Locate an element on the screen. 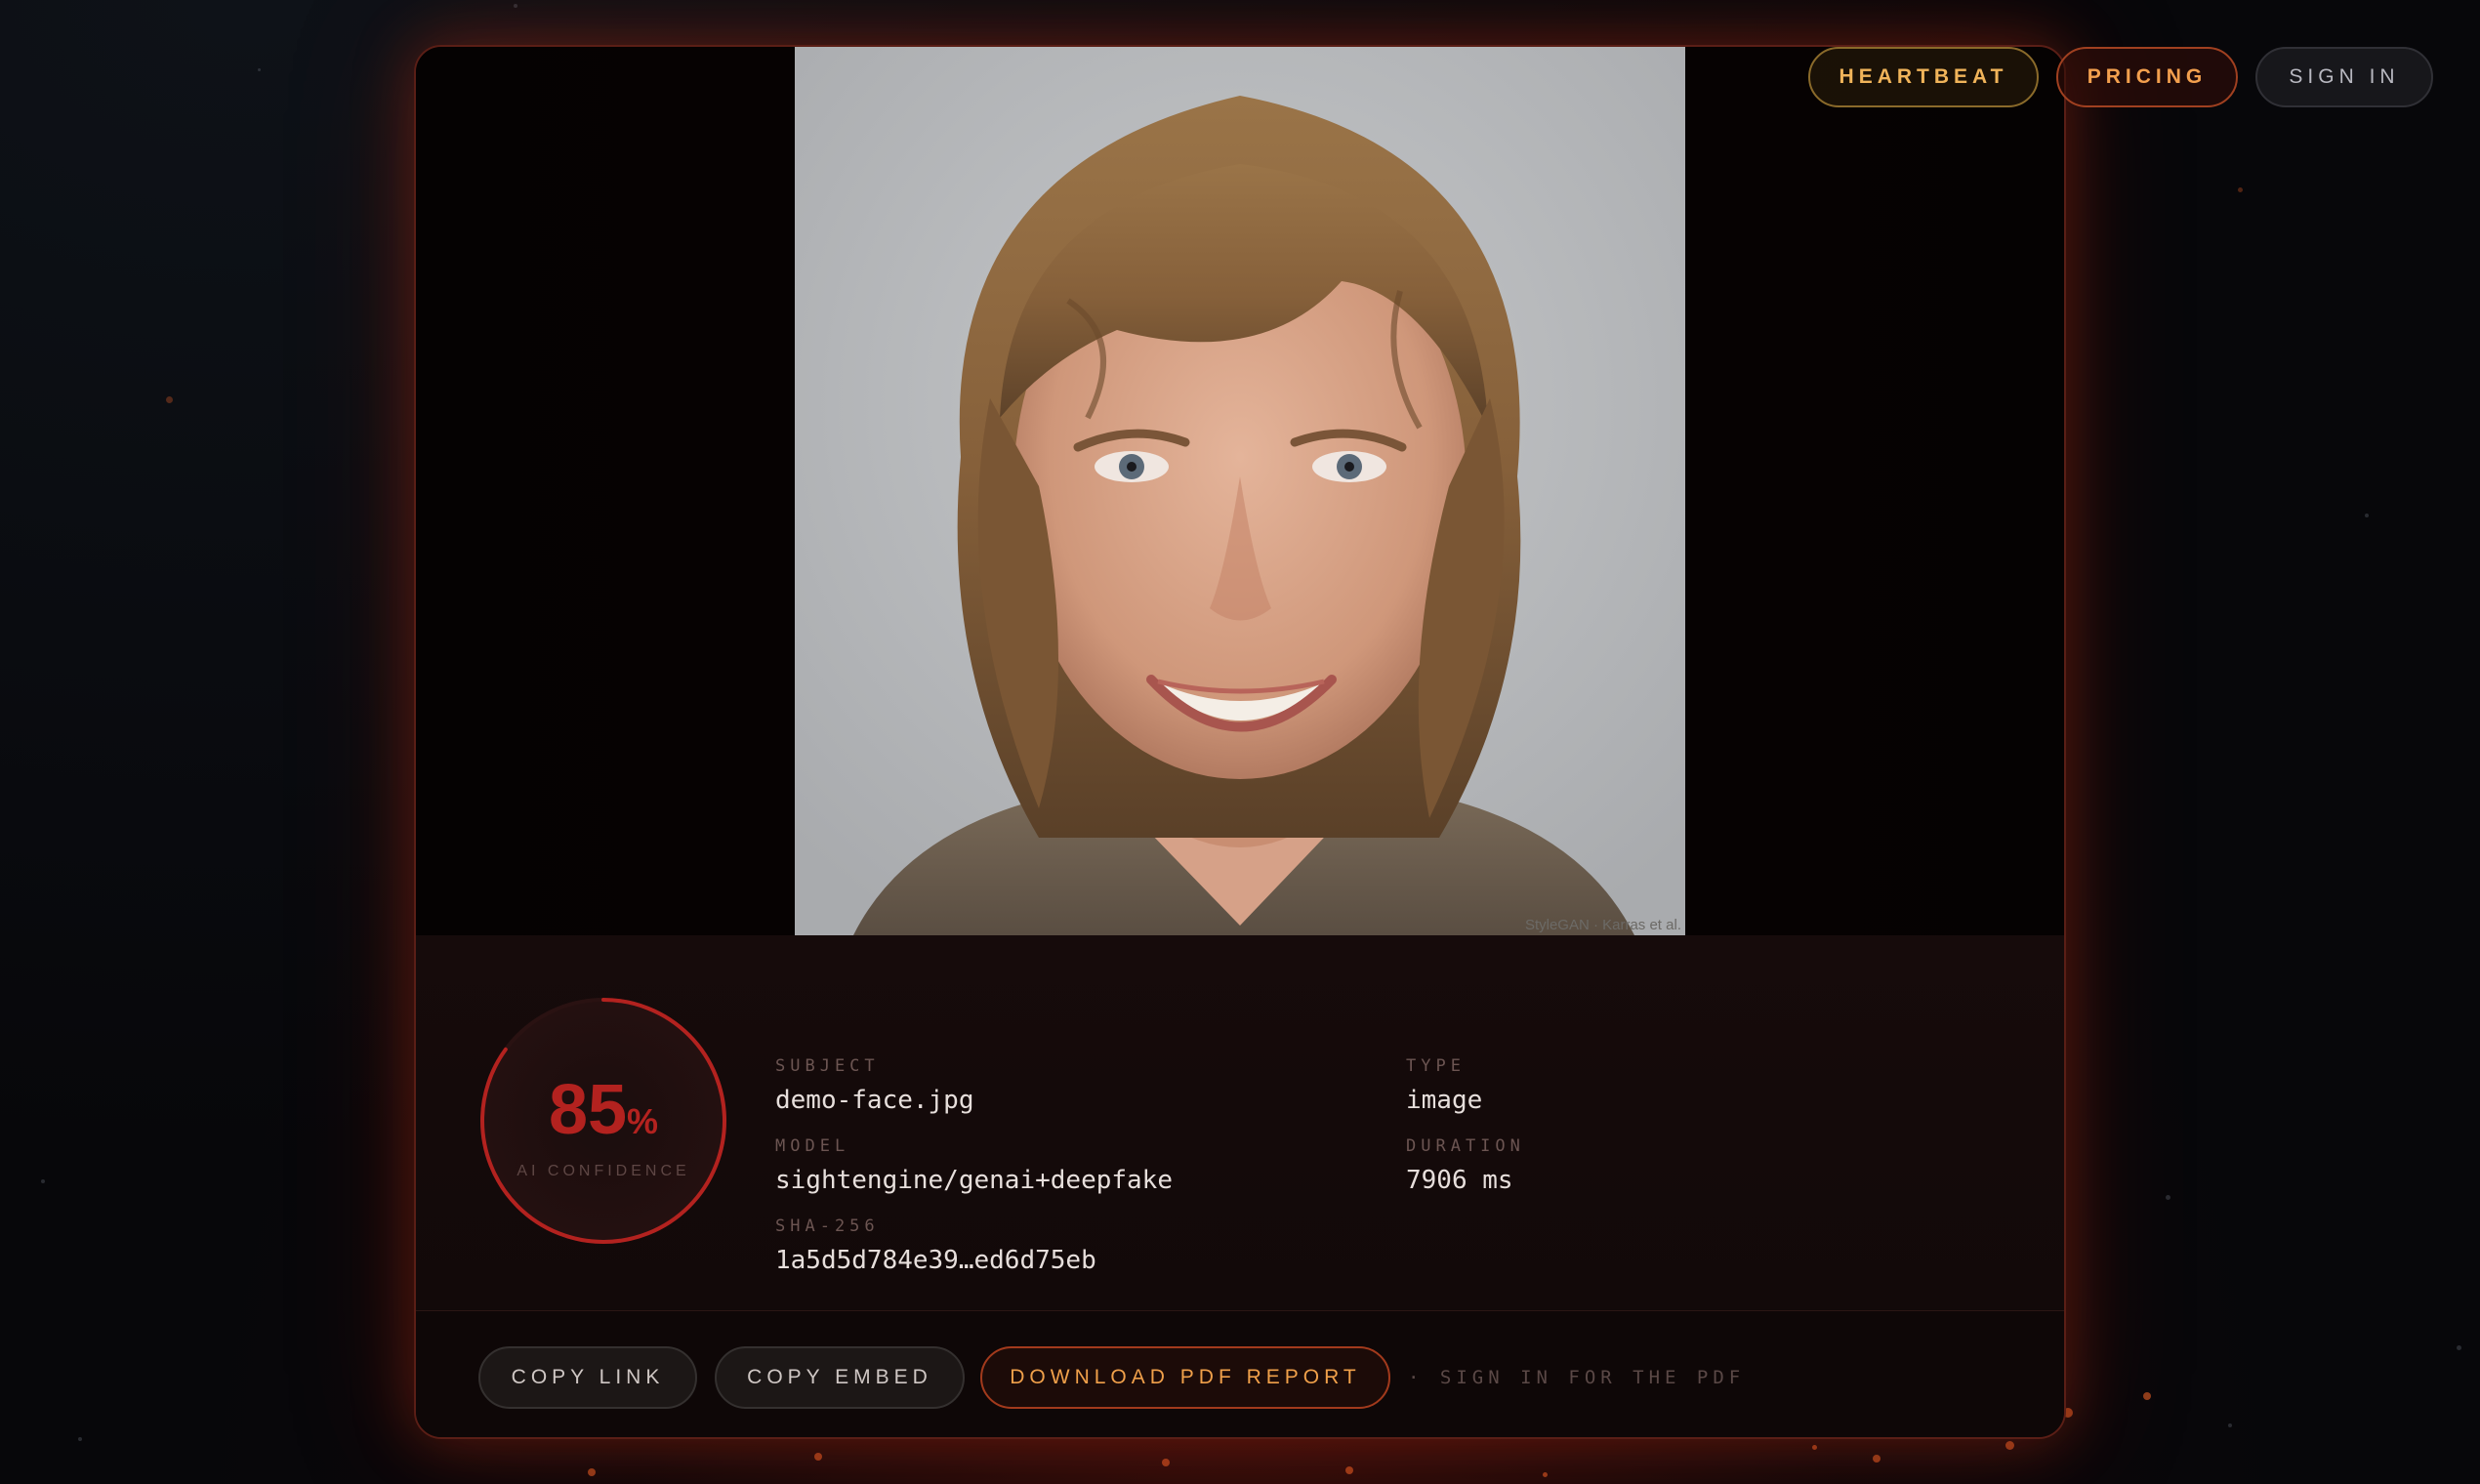 Image resolution: width=2480 pixels, height=1484 pixels. sha-label: SHA-256 is located at coordinates (827, 1226).